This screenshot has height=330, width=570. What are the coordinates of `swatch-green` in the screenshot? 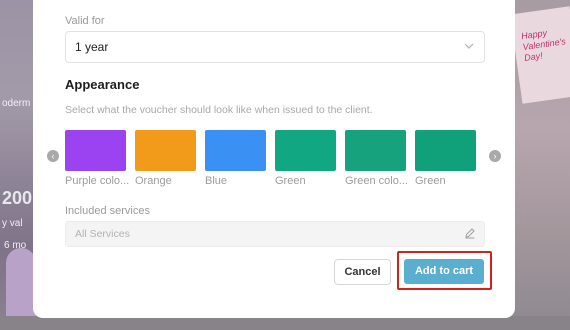 It's located at (305, 150).